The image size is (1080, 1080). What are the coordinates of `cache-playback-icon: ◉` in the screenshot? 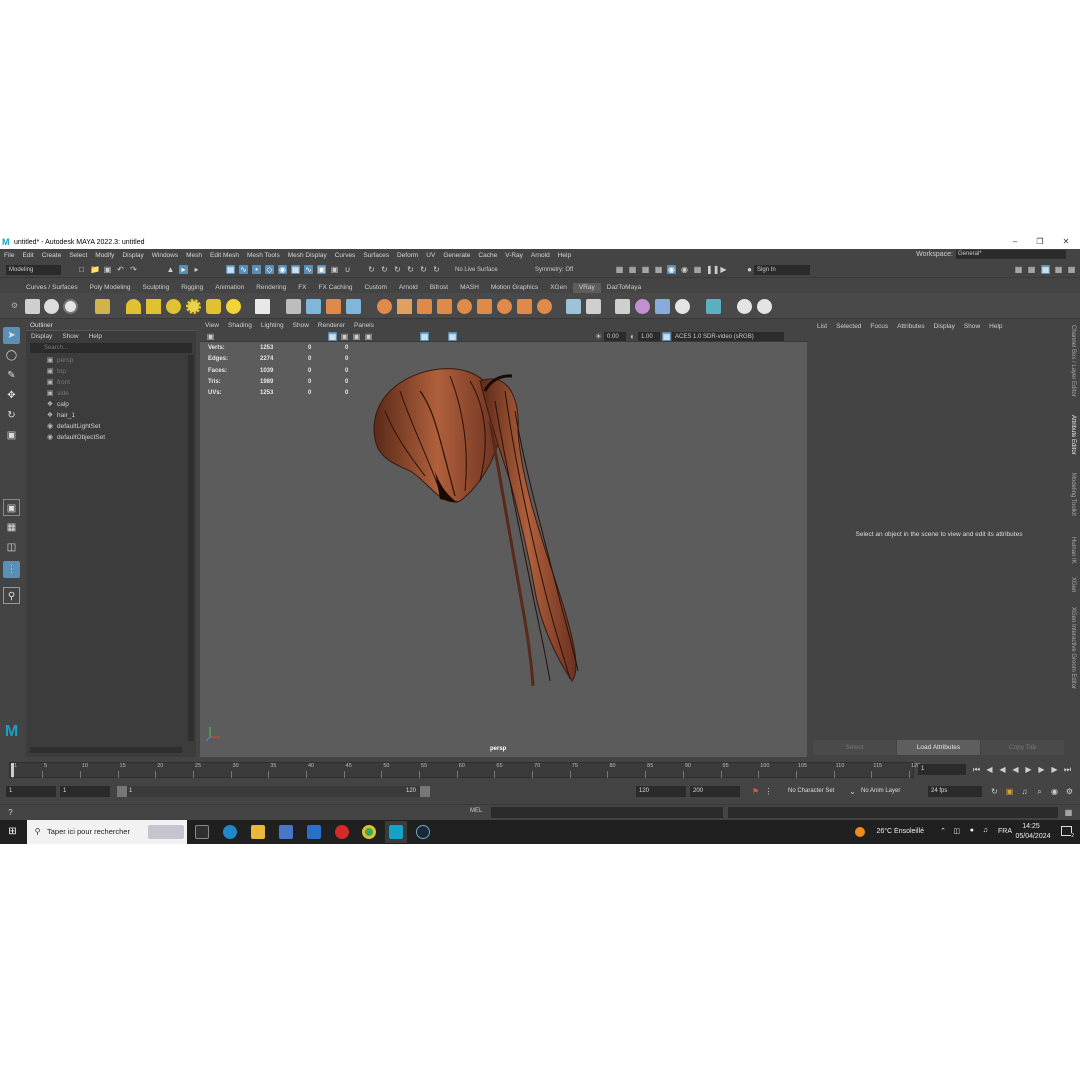 It's located at (1054, 791).